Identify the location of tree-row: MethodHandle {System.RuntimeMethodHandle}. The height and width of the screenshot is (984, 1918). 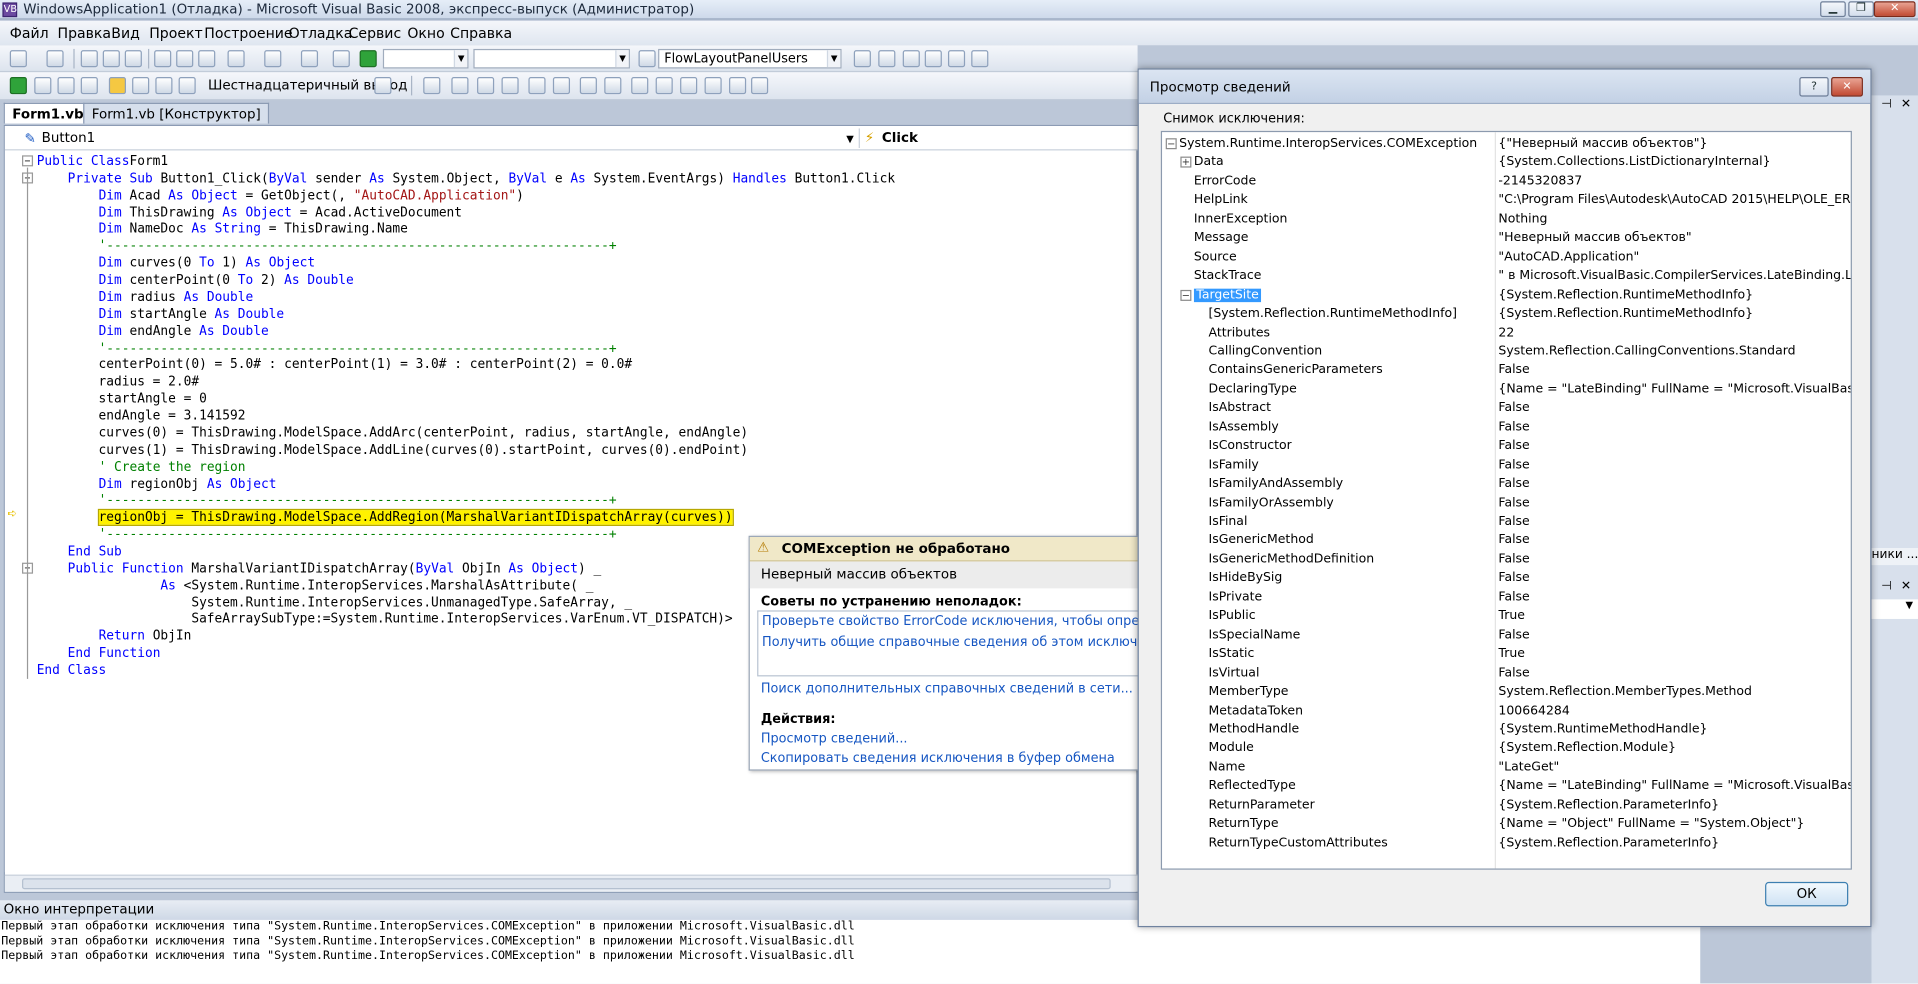
(1506, 729).